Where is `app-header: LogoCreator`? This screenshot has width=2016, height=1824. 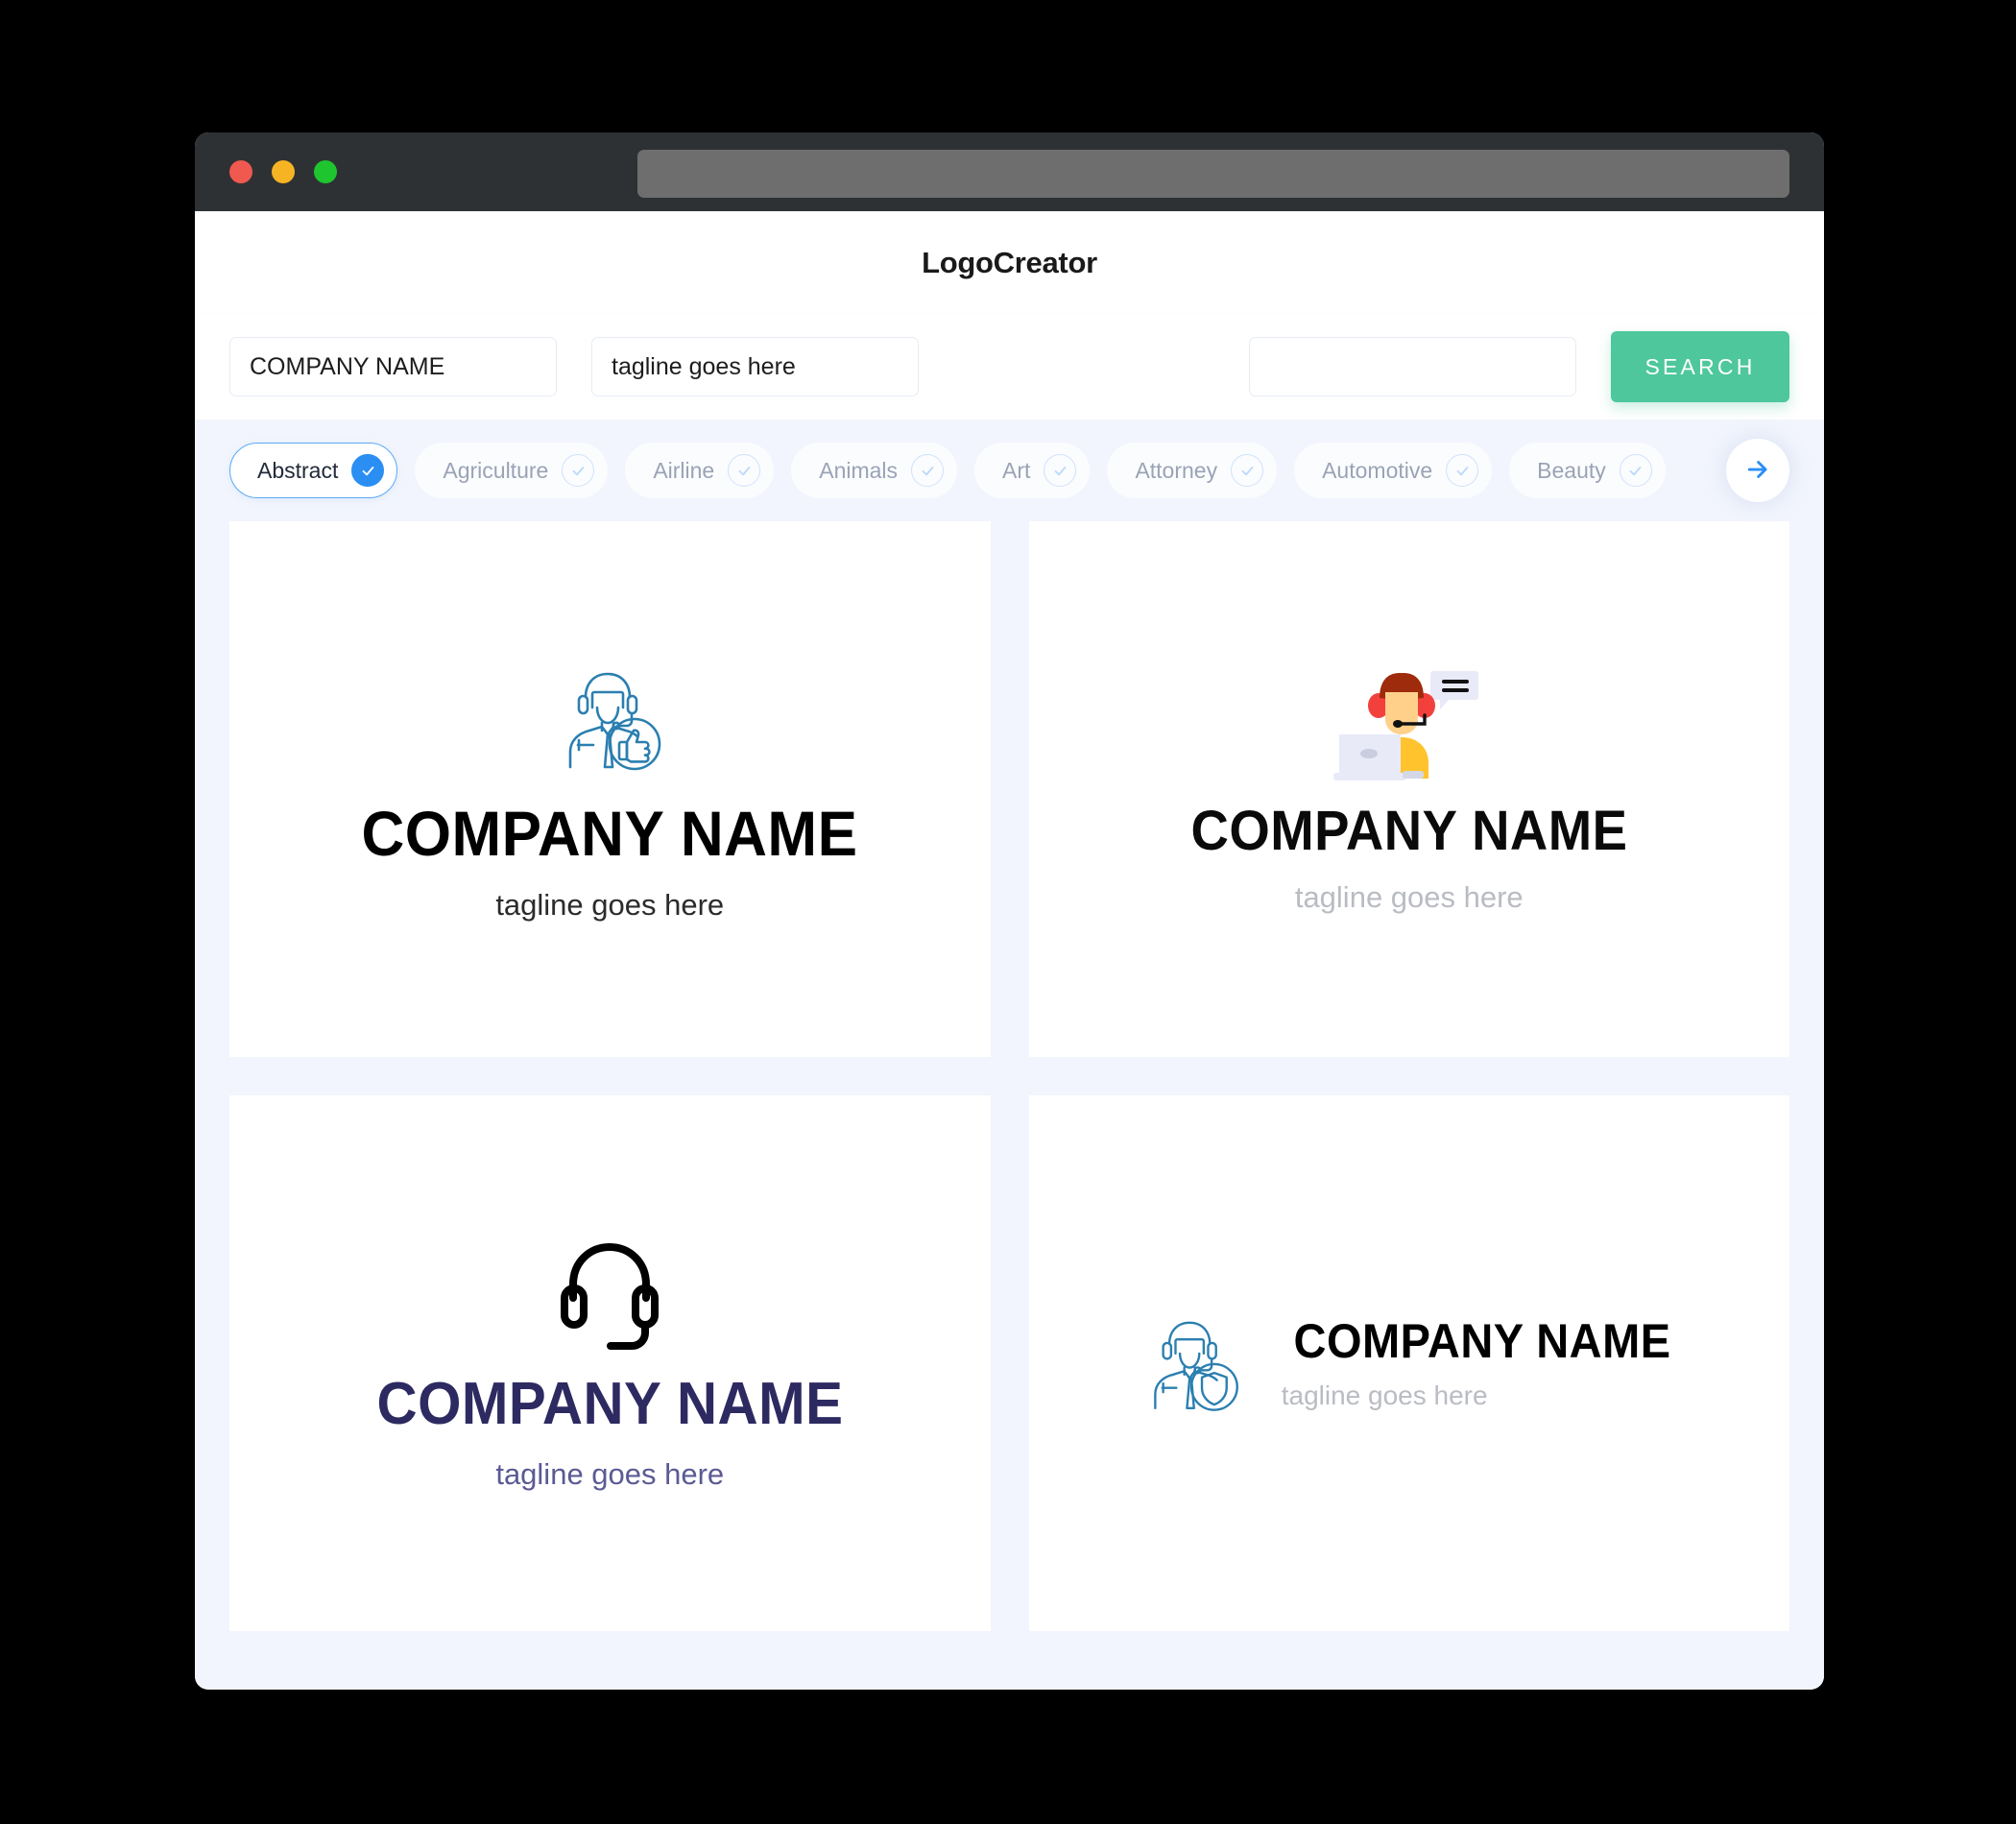 app-header: LogoCreator is located at coordinates (1009, 262).